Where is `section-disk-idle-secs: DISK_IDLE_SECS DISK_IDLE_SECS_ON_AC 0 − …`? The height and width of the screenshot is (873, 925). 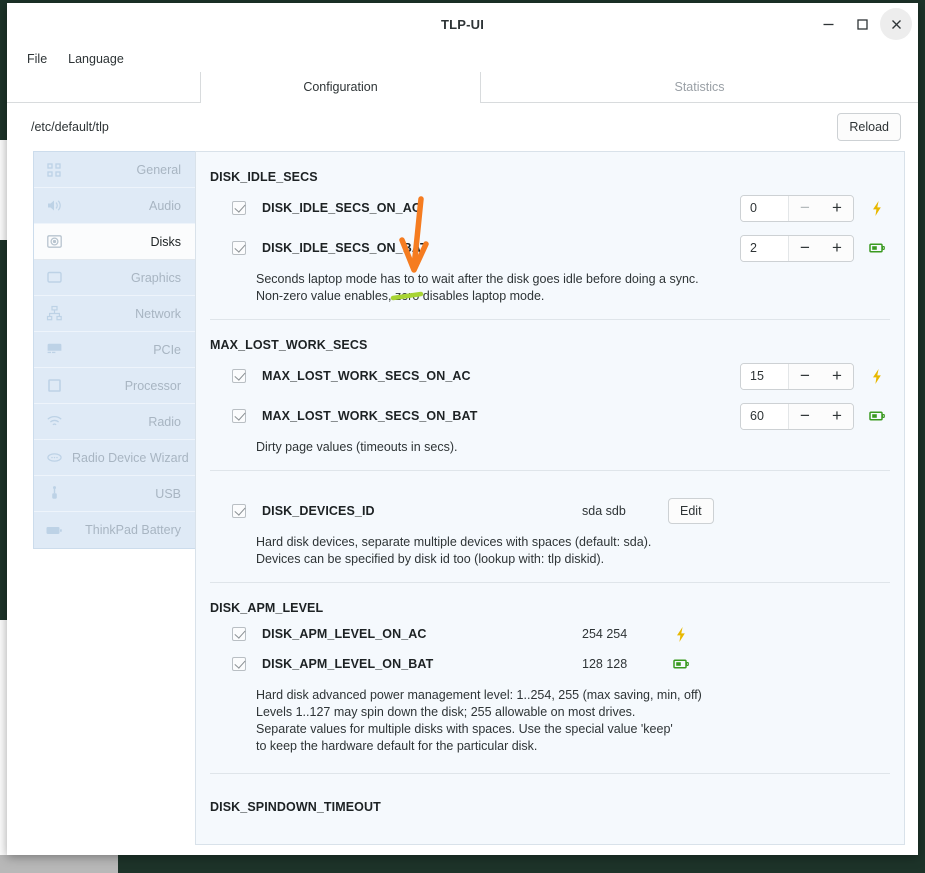 section-disk-idle-secs: DISK_IDLE_SECS DISK_IDLE_SECS_ON_AC 0 − … is located at coordinates (550, 236).